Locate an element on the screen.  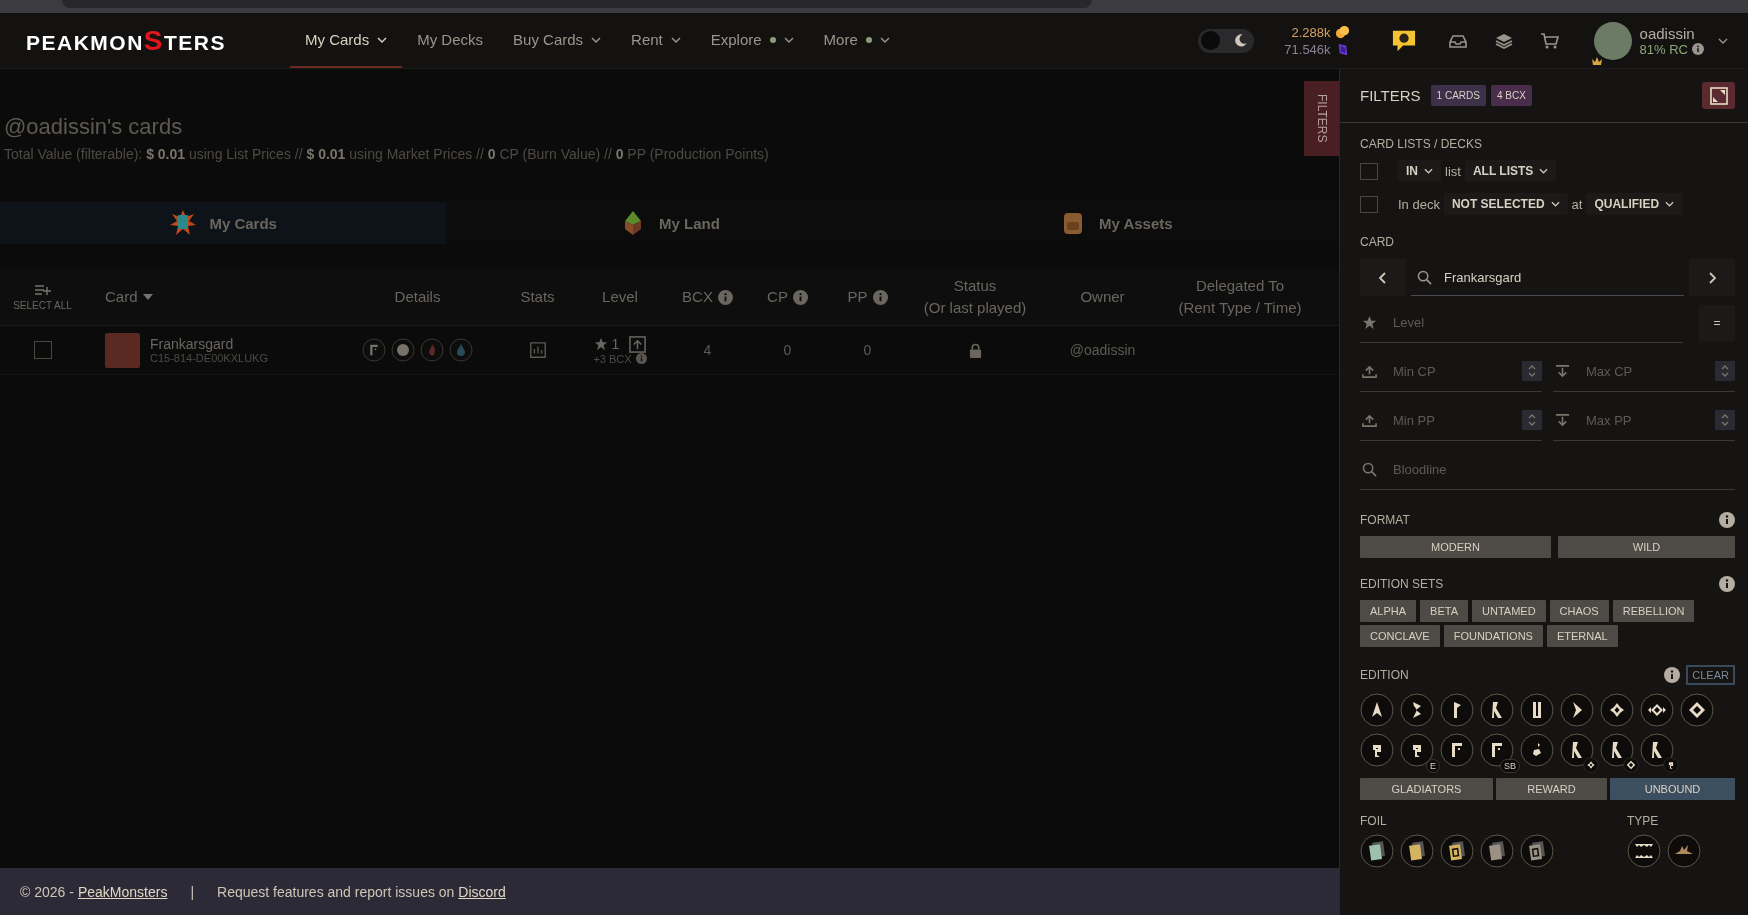
peakmonsters-logo: PEAKMONSTERS is located at coordinates (158, 40).